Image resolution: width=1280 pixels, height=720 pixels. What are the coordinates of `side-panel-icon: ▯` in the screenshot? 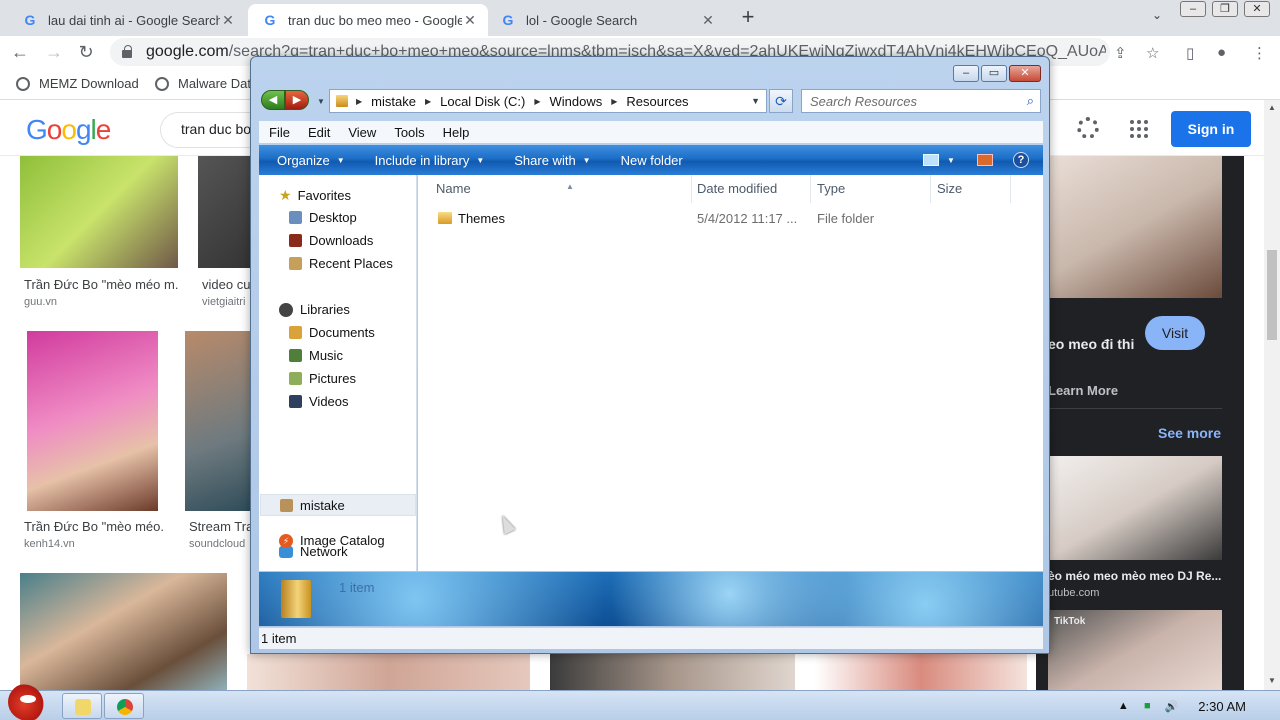 It's located at (1190, 53).